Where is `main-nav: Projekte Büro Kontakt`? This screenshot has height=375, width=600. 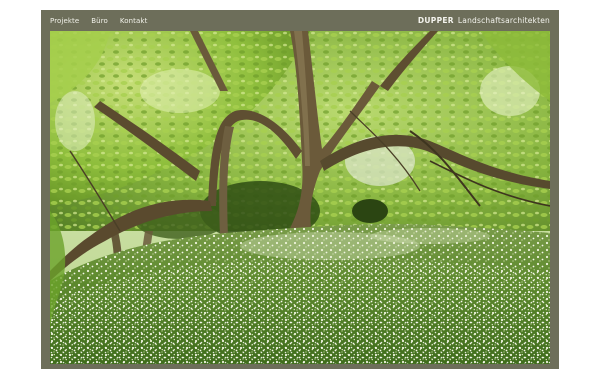
main-nav: Projekte Büro Kontakt is located at coordinates (98, 21).